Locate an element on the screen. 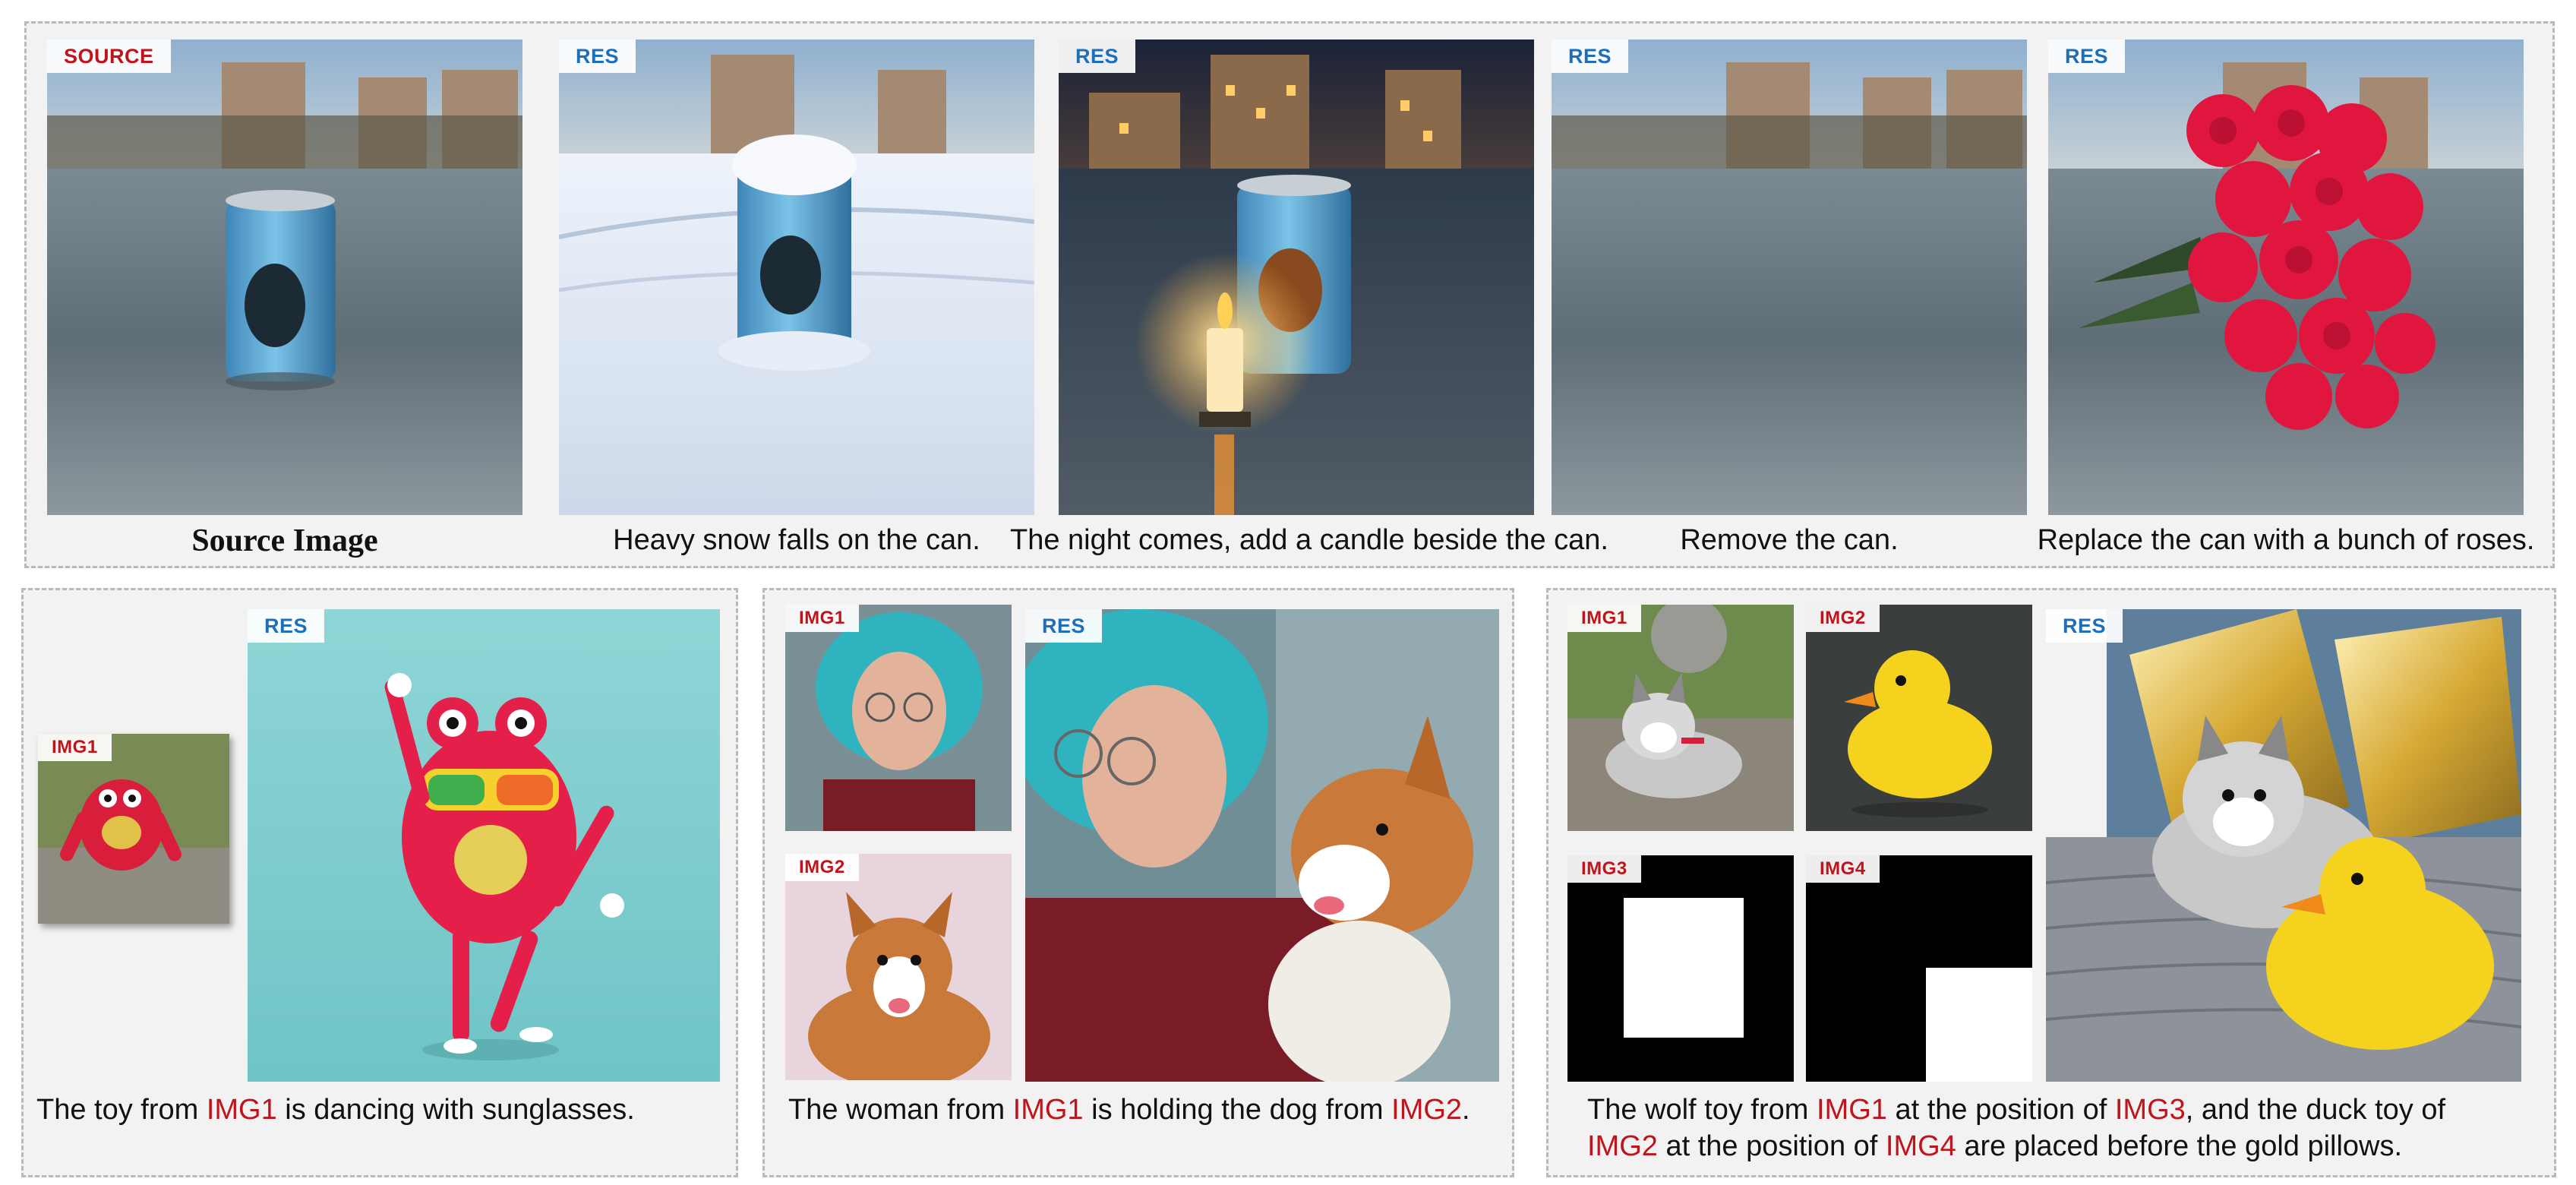 This screenshot has width=2576, height=1185. result-night-image: RES is located at coordinates (1296, 277).